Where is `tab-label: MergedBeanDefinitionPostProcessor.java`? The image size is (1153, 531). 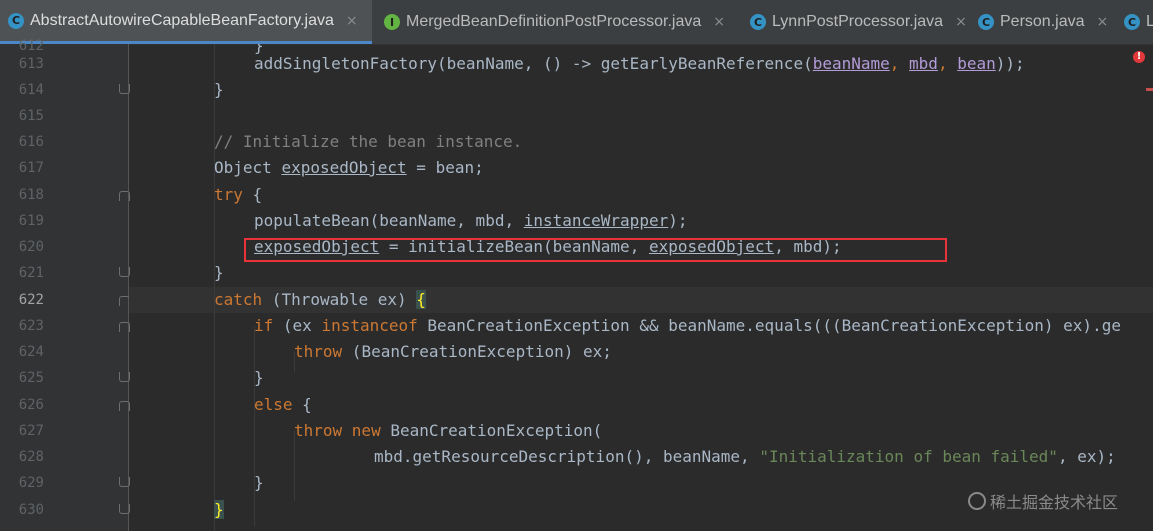
tab-label: MergedBeanDefinitionPostProcessor.java is located at coordinates (554, 21).